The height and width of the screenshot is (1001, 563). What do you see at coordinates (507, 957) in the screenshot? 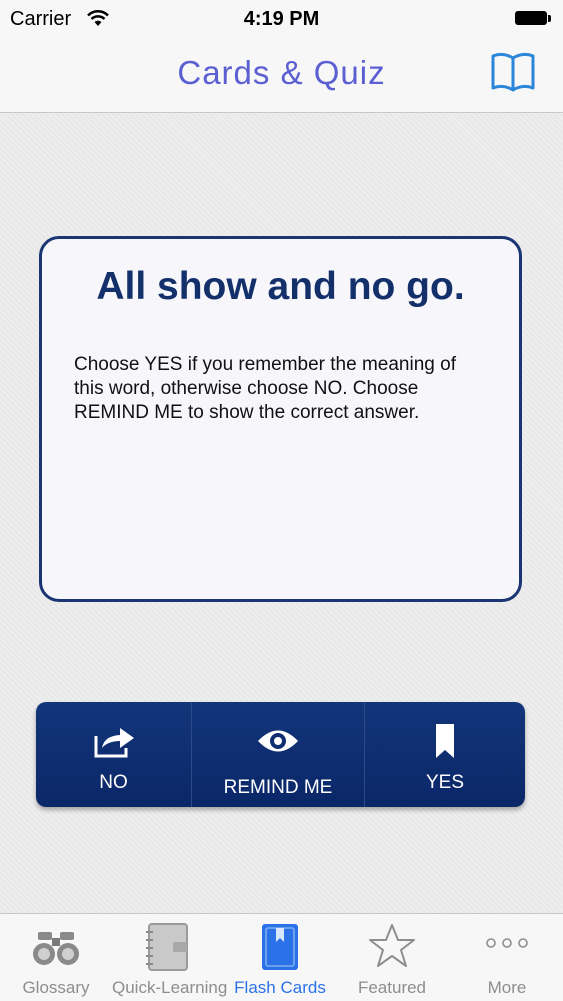
I see `tab-more: More` at bounding box center [507, 957].